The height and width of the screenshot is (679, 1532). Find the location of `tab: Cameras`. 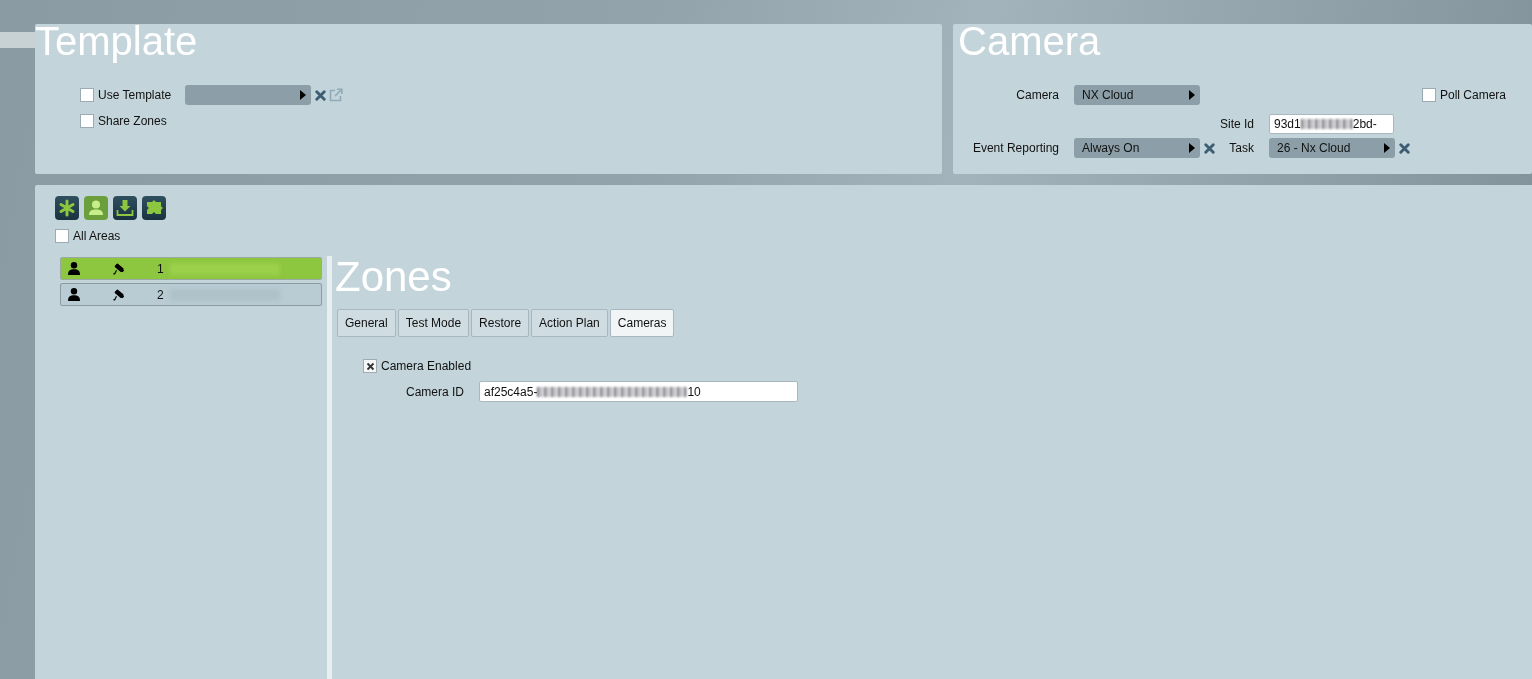

tab: Cameras is located at coordinates (642, 323).